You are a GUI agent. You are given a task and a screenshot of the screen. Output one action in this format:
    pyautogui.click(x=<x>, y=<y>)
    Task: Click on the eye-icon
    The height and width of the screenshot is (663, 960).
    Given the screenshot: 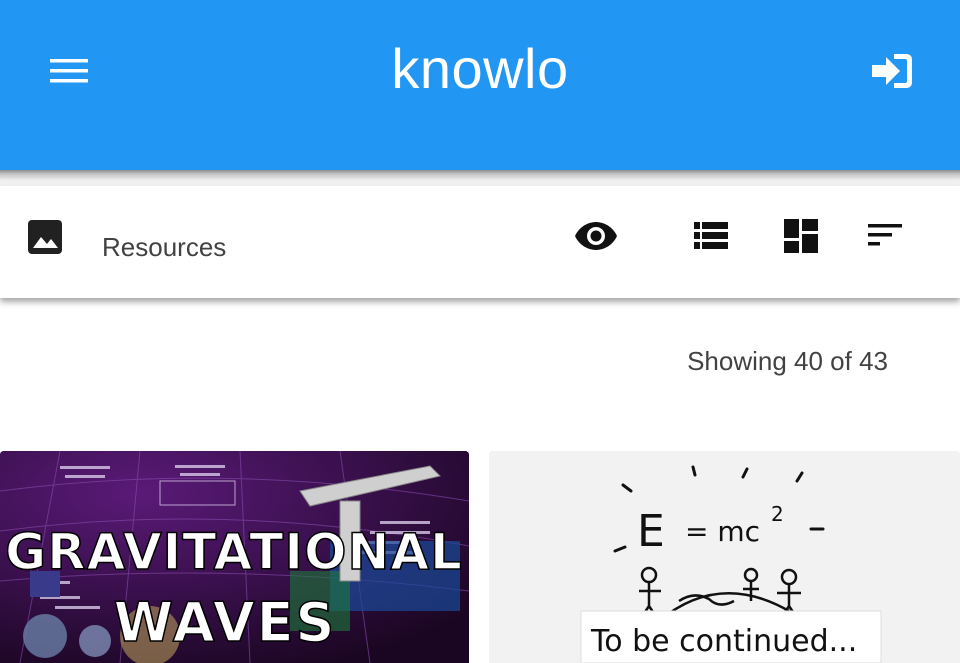 What is the action you would take?
    pyautogui.click(x=596, y=238)
    